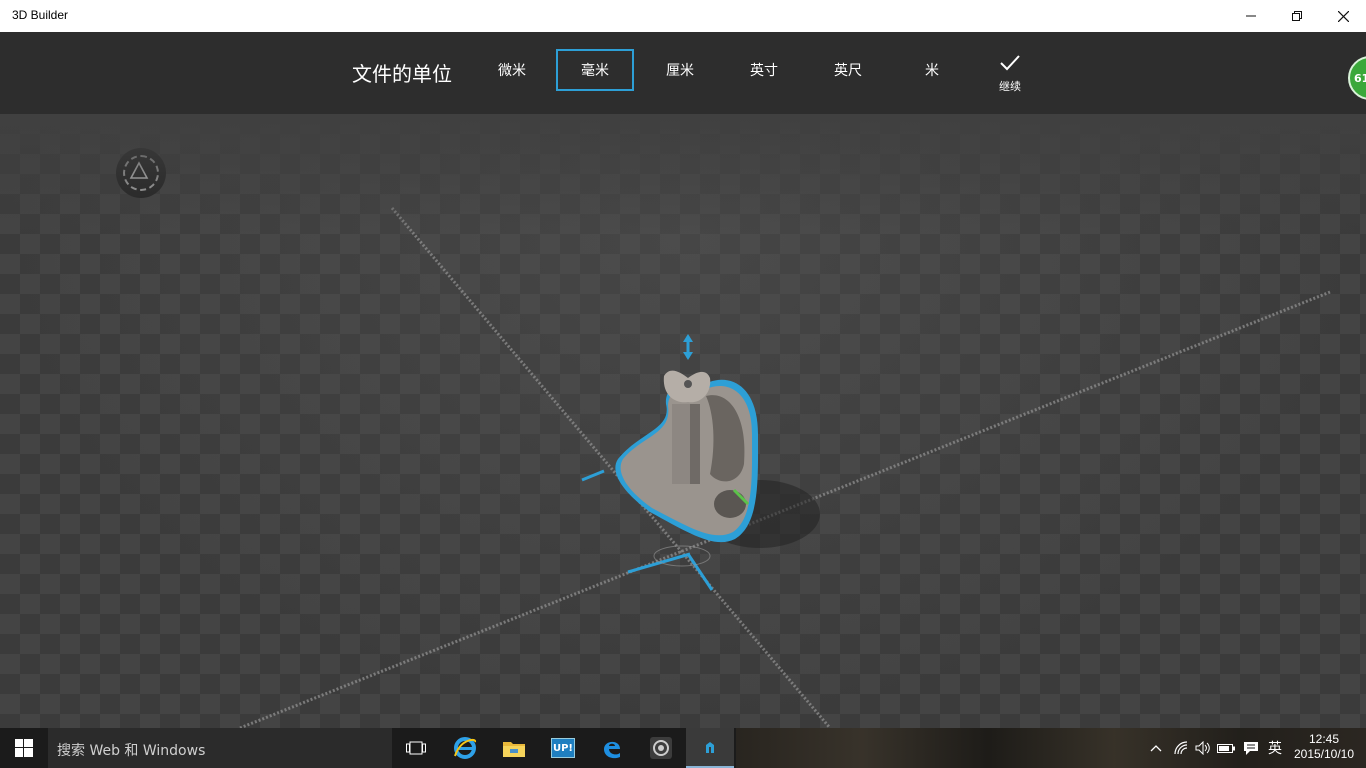 Image resolution: width=1366 pixels, height=768 pixels. I want to click on checkmark-icon, so click(1010, 63).